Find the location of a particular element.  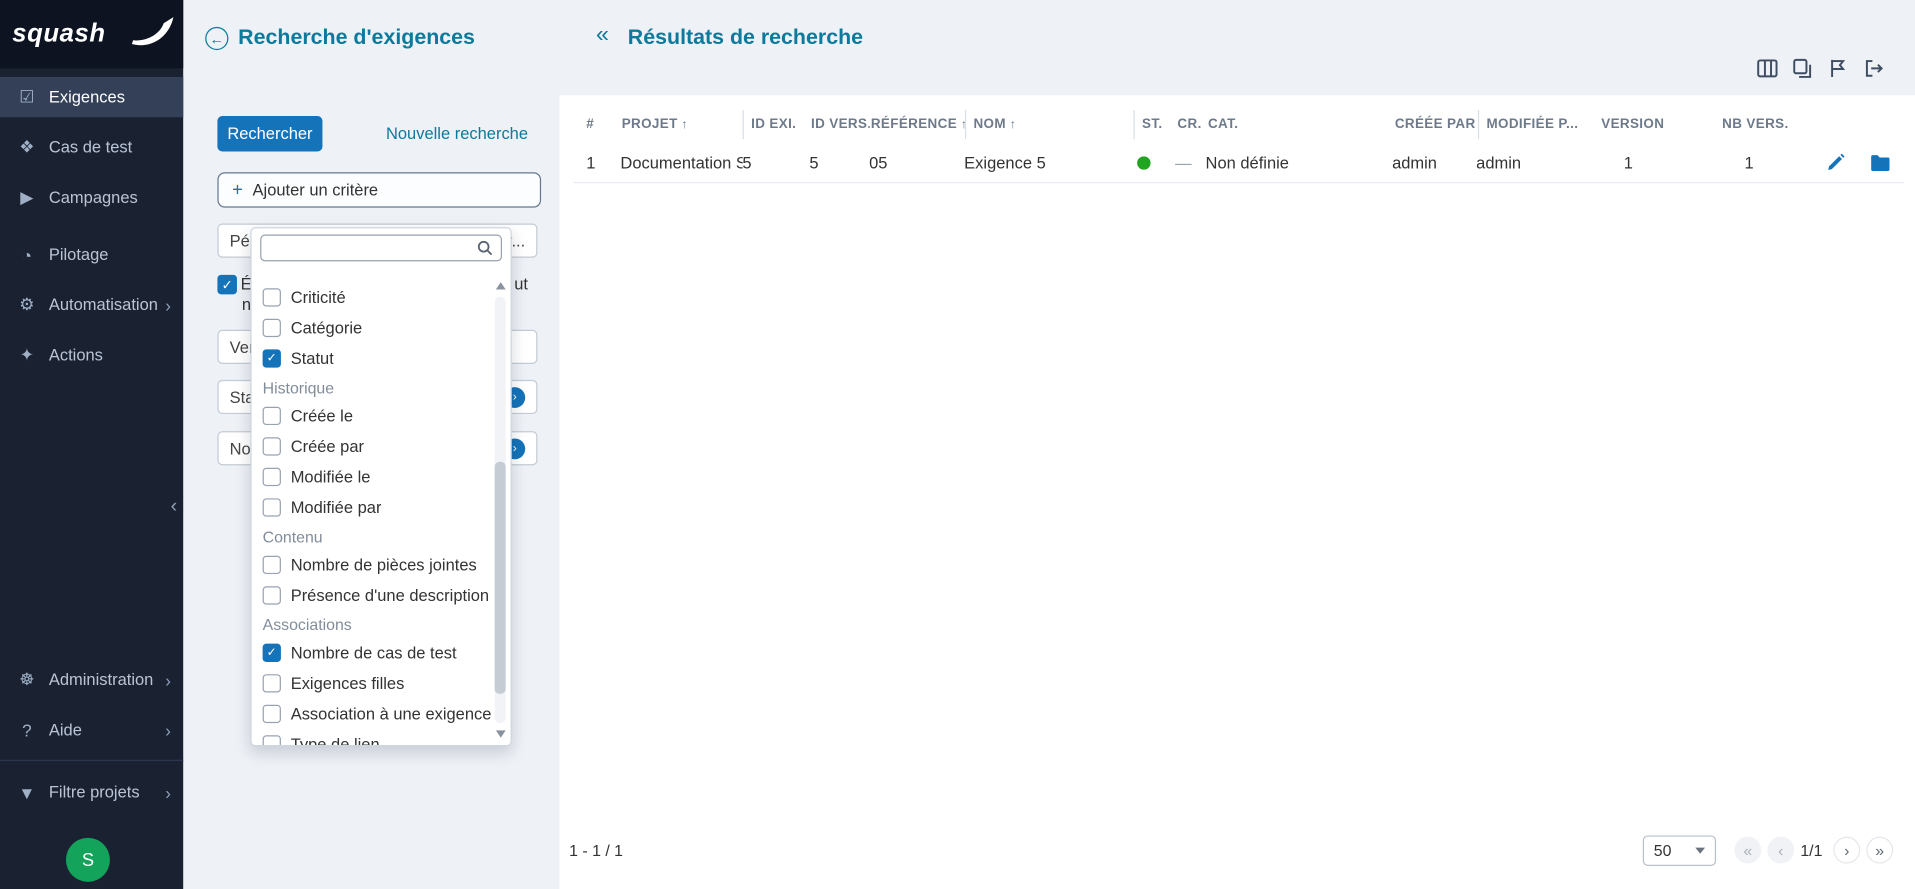

picker-option-type-de-lien: Type de lien is located at coordinates (377, 737).